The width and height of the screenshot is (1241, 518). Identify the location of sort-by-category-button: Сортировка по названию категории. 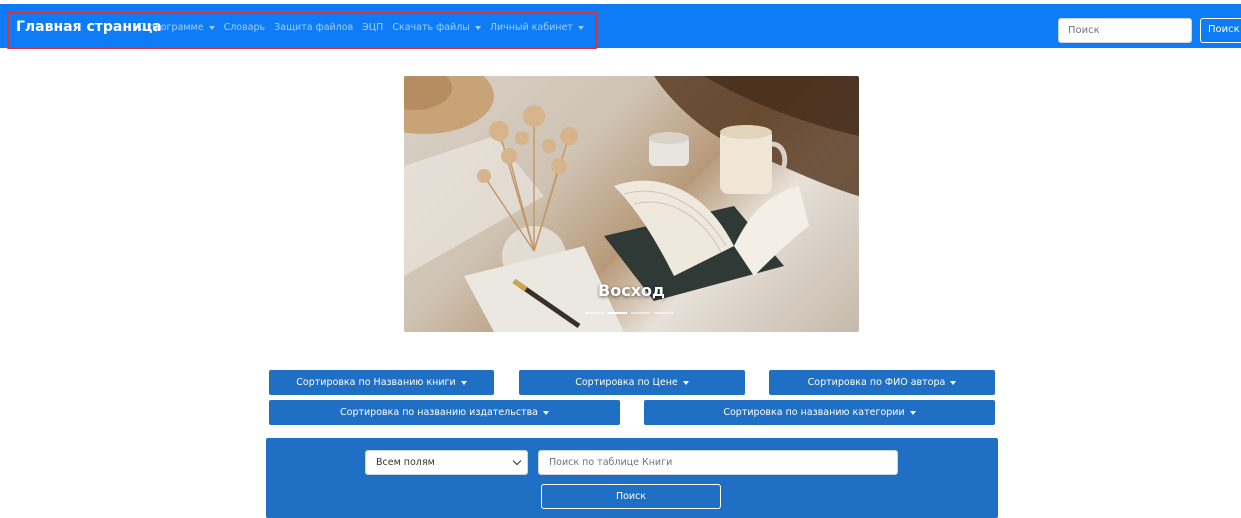
(819, 412).